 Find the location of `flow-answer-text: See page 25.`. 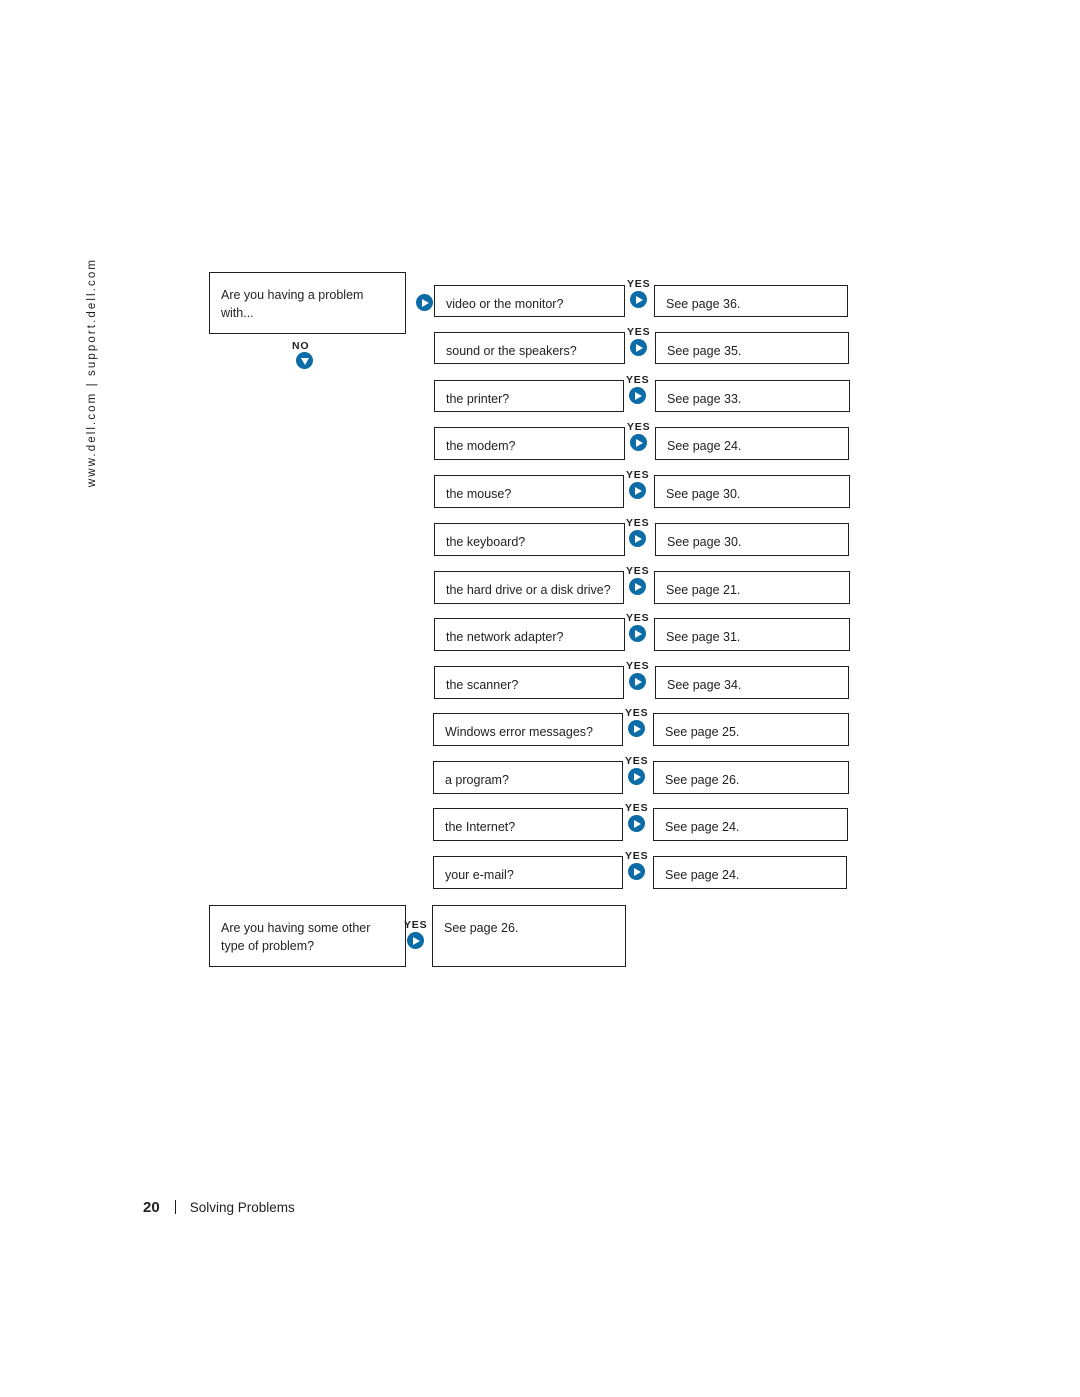

flow-answer-text: See page 25. is located at coordinates (702, 732).